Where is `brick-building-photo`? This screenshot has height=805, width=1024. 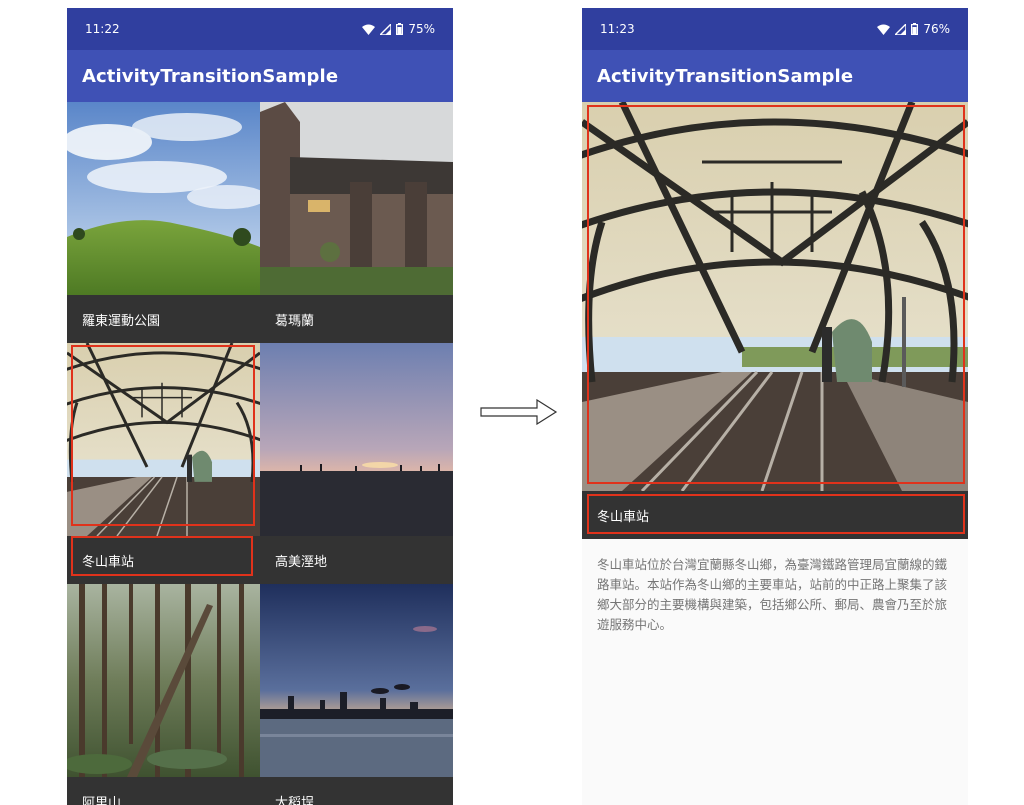 brick-building-photo is located at coordinates (356, 198).